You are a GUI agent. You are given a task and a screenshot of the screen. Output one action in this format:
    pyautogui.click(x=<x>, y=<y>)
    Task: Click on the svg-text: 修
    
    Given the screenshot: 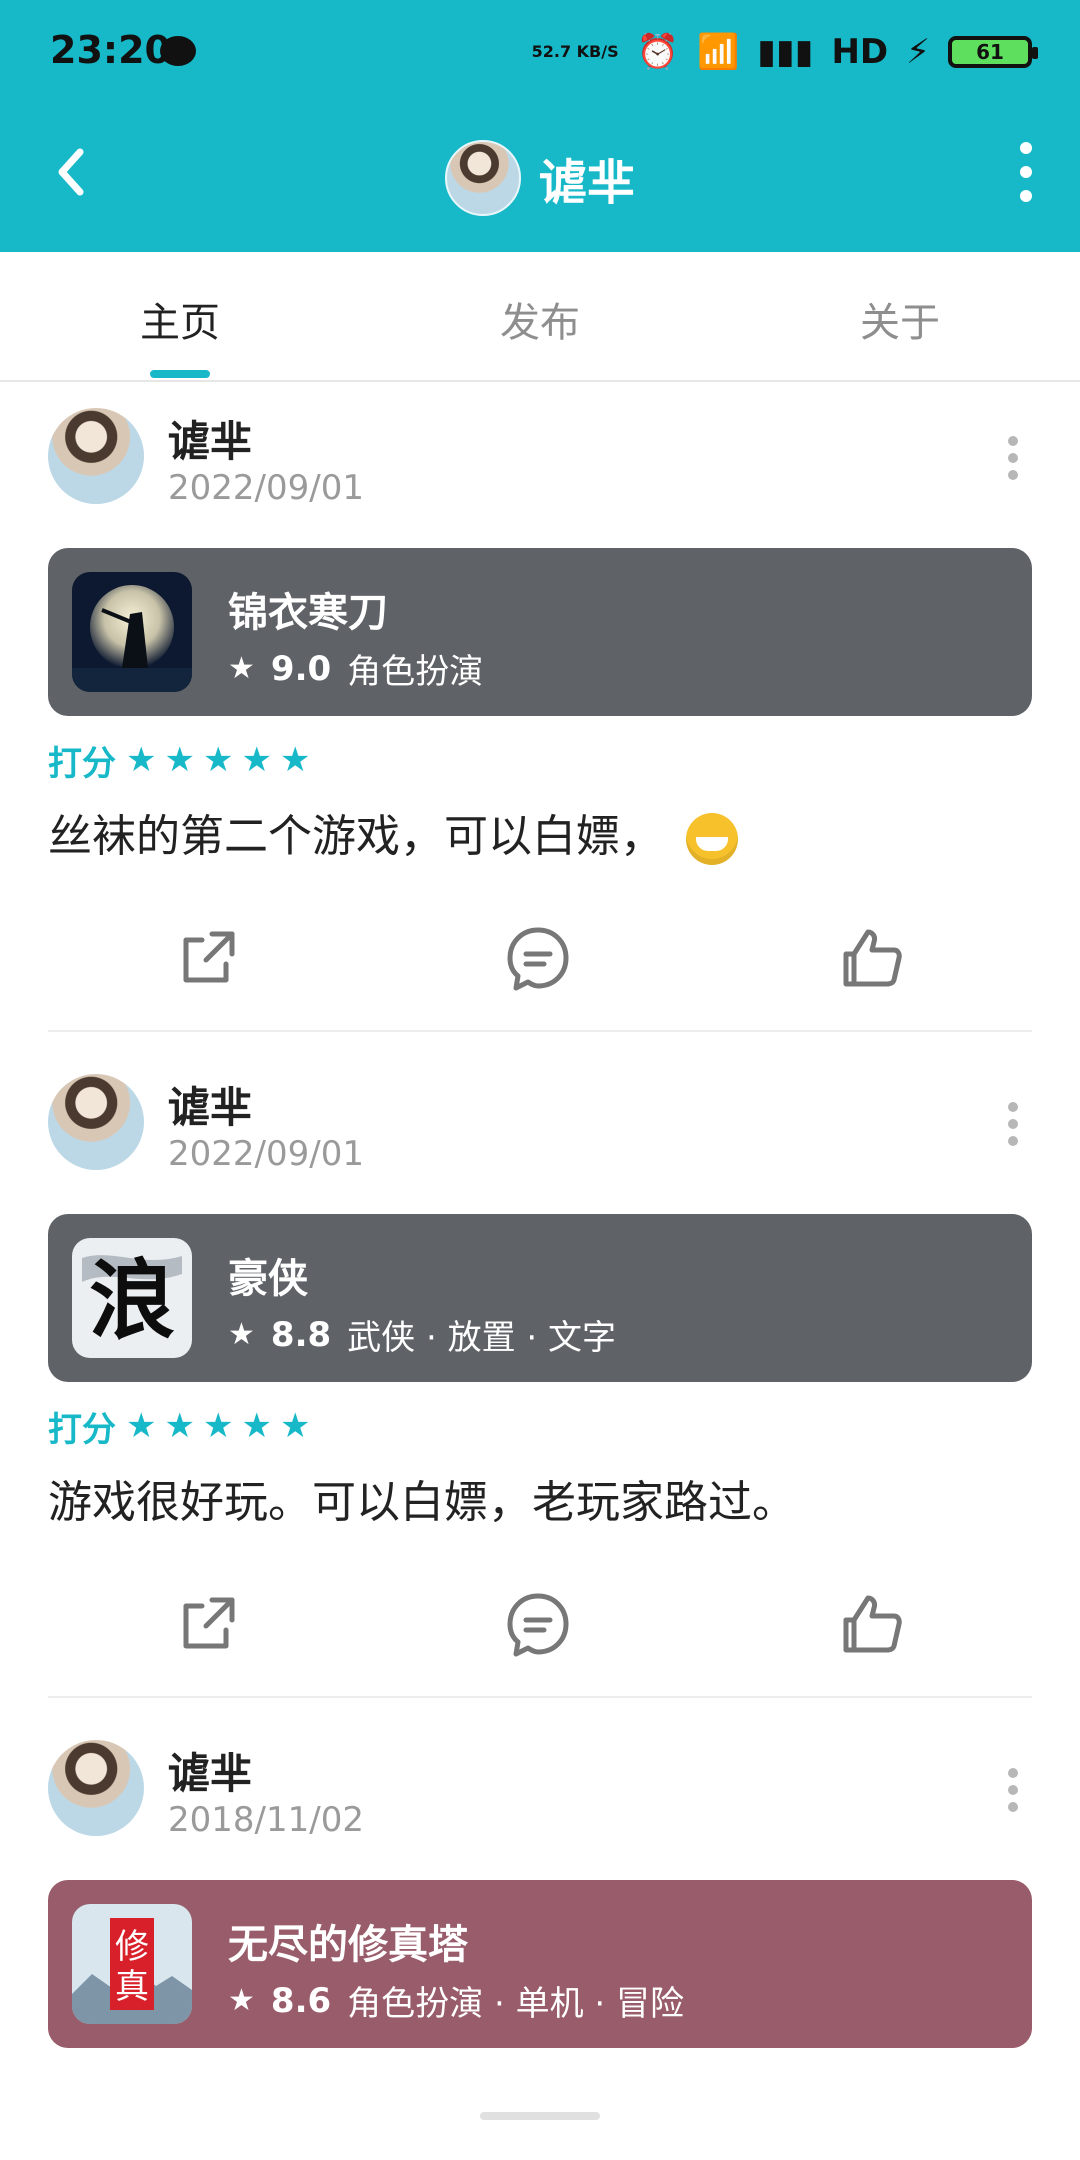 What is the action you would take?
    pyautogui.click(x=132, y=1947)
    